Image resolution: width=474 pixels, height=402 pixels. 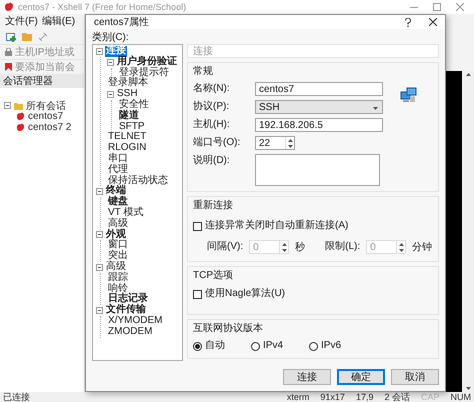 I want to click on radio-button: 自动, so click(x=222, y=346).